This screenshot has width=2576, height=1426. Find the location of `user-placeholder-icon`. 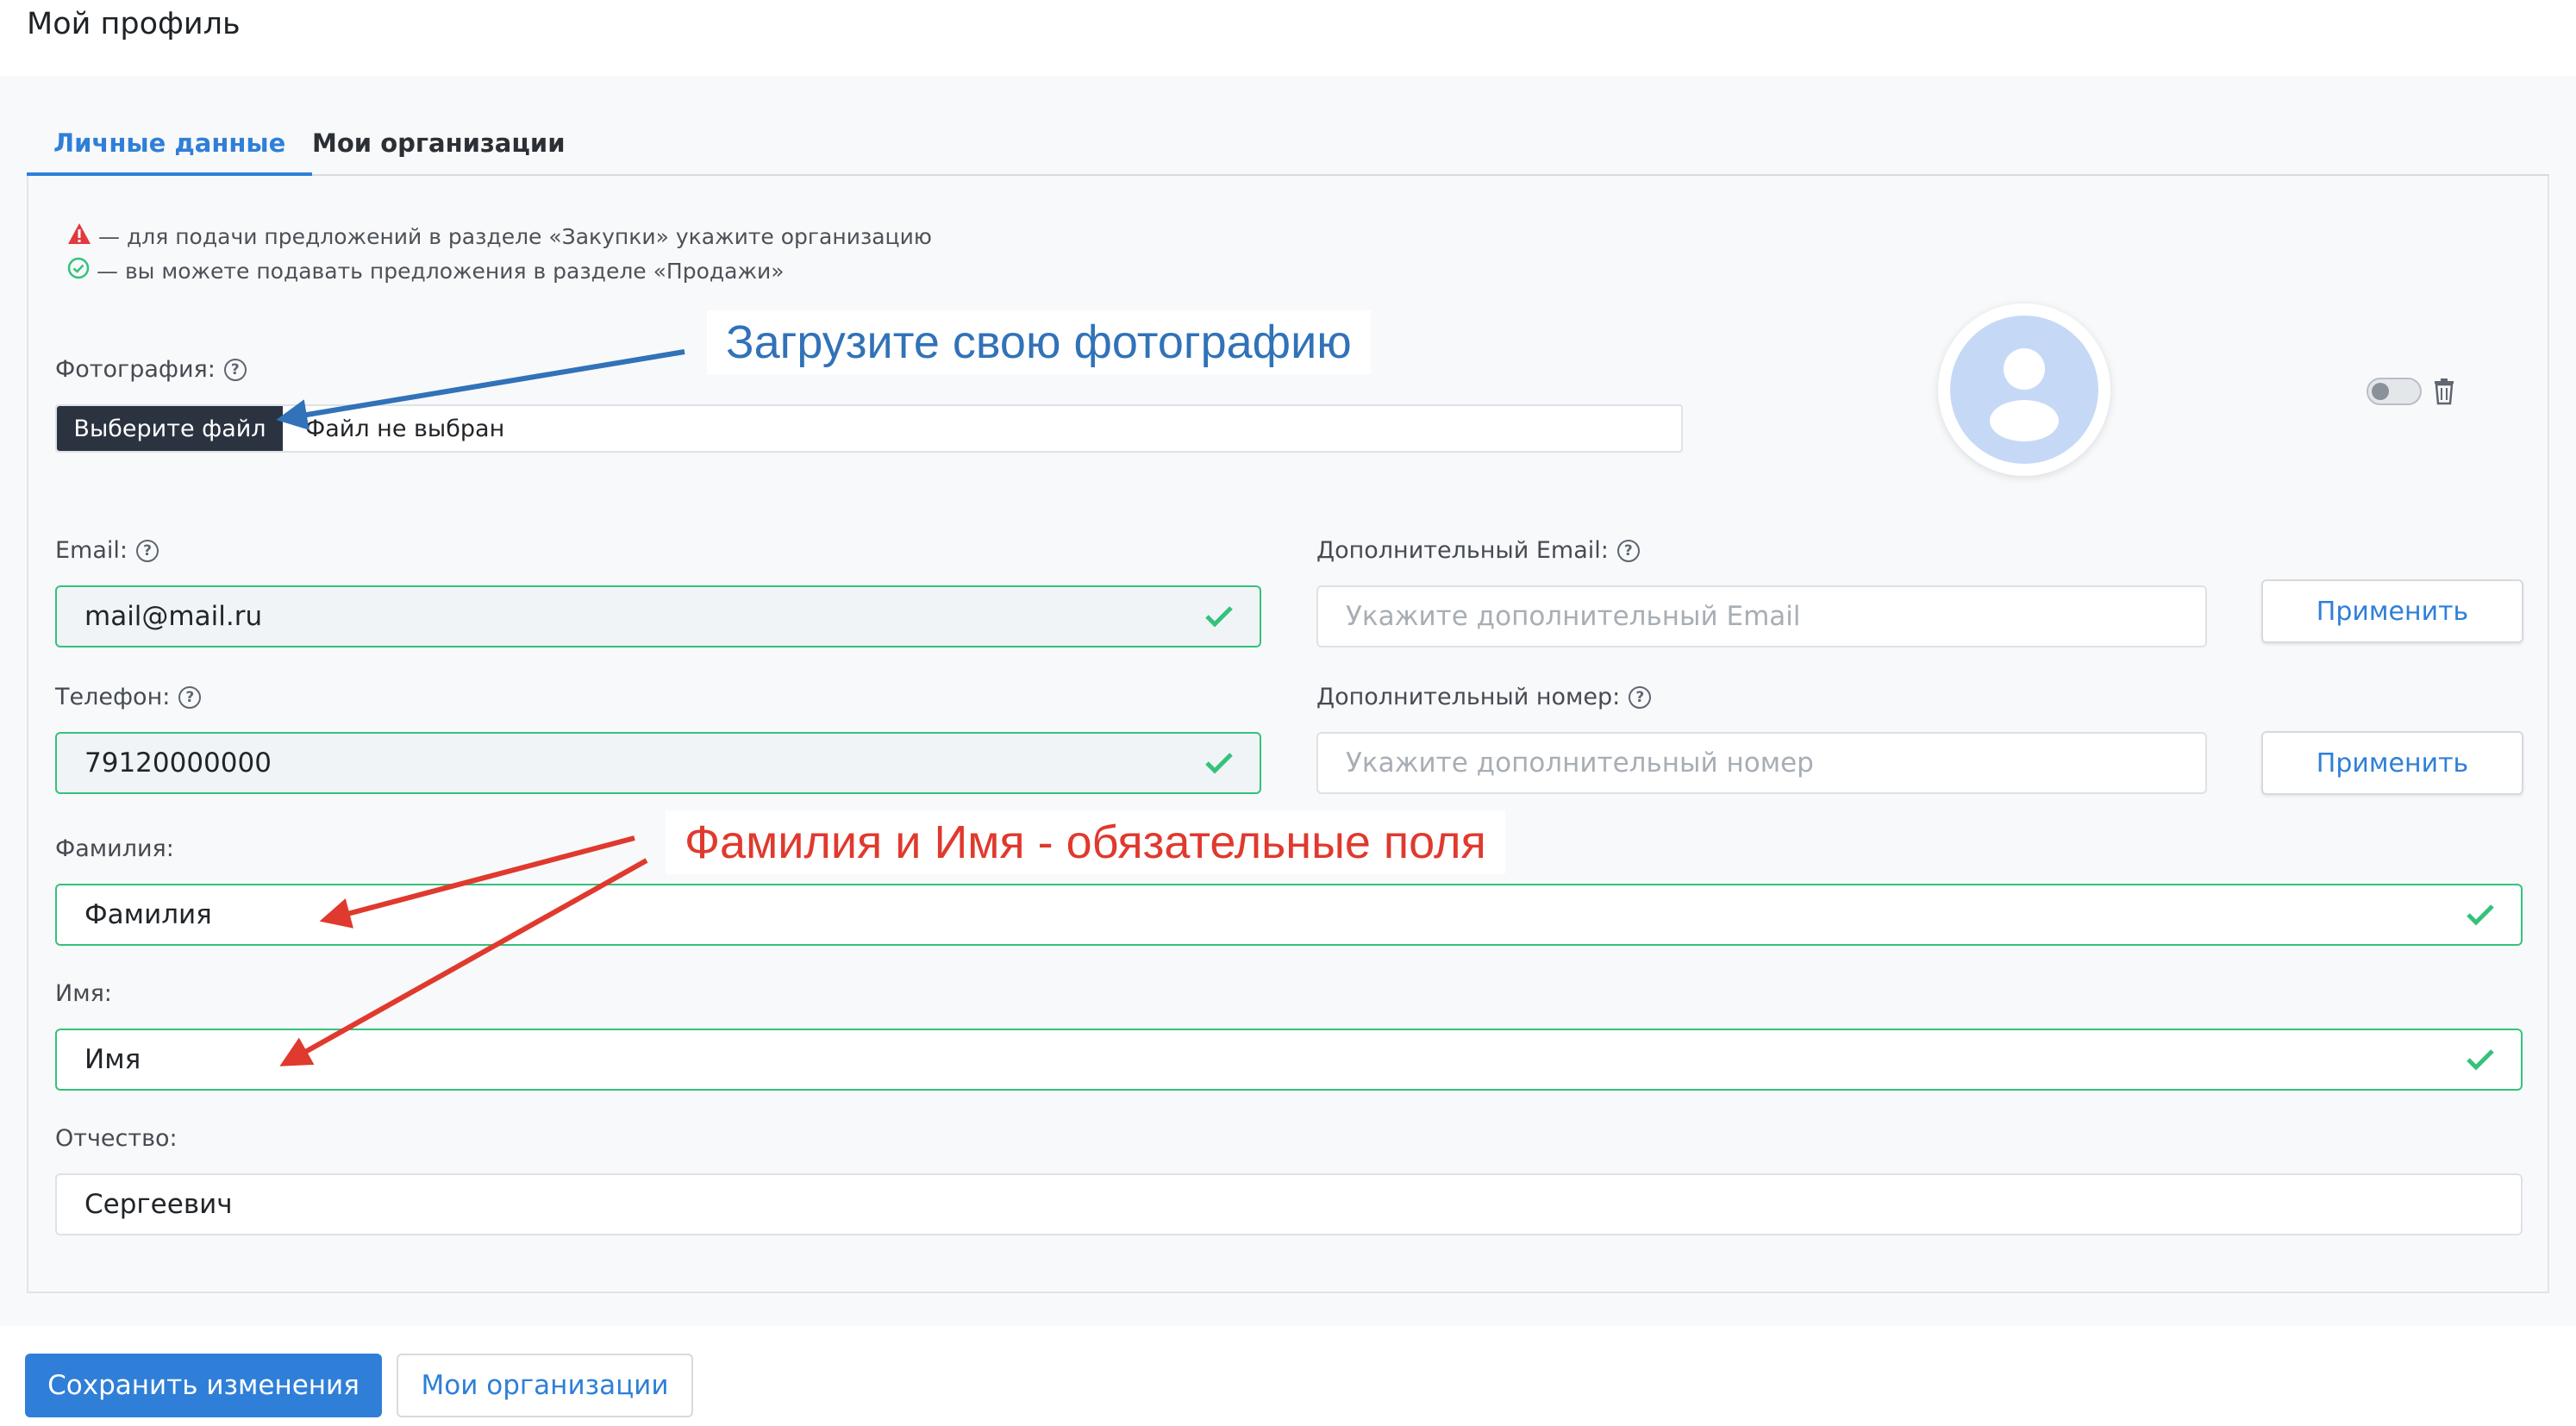

user-placeholder-icon is located at coordinates (2024, 390).